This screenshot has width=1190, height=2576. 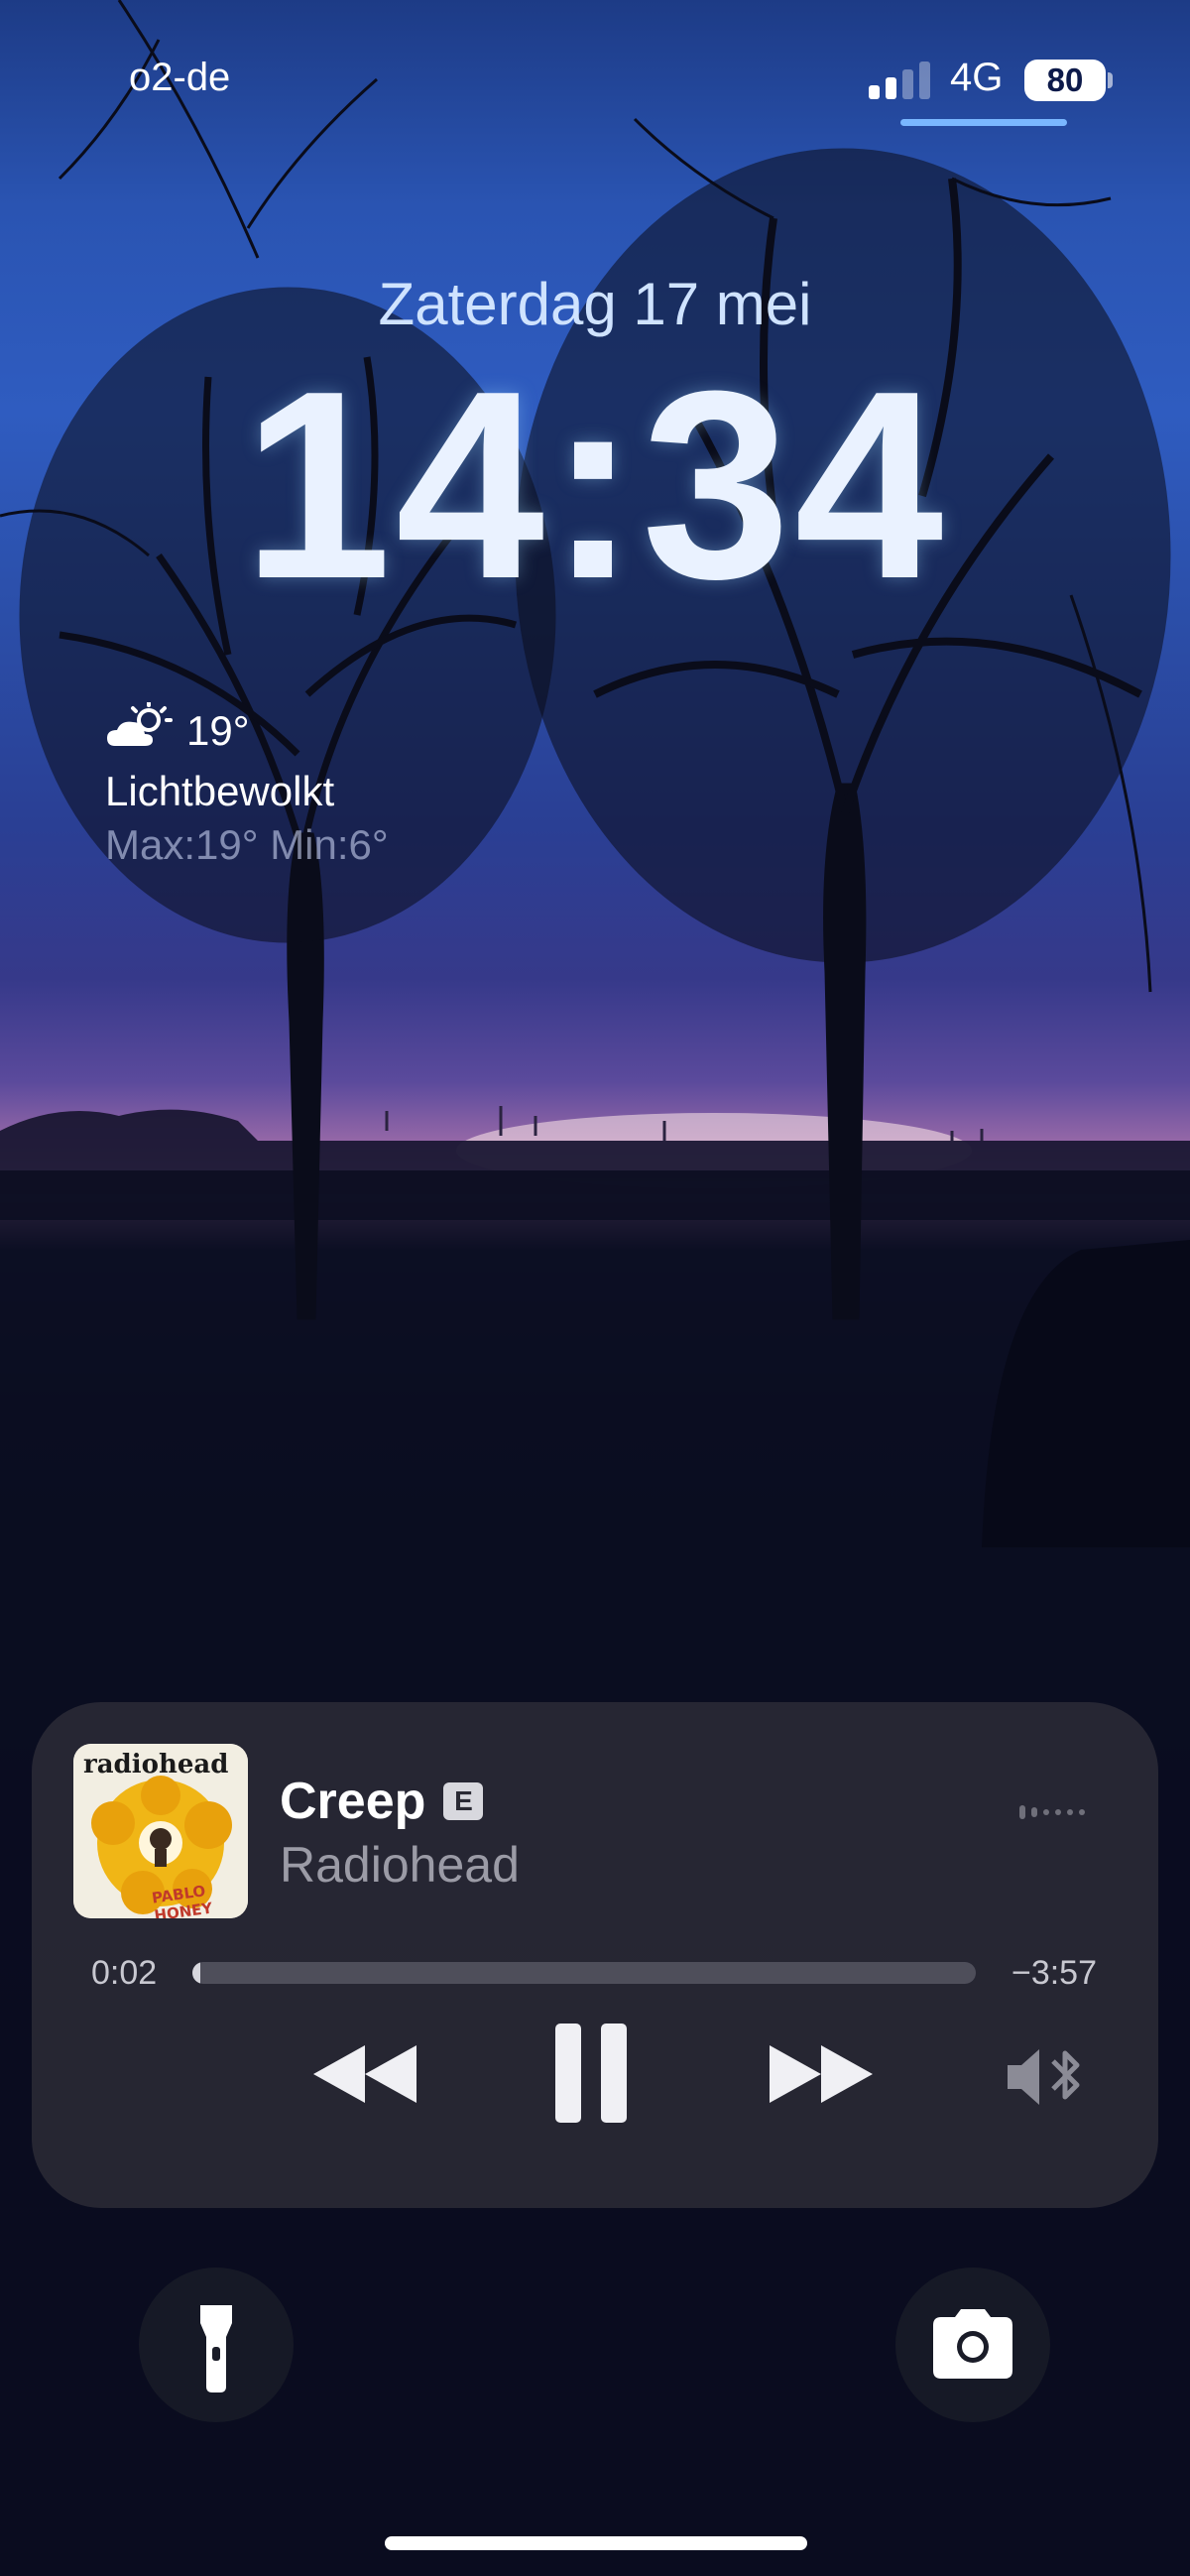 What do you see at coordinates (1110, 80) in the screenshot?
I see `battery-tip` at bounding box center [1110, 80].